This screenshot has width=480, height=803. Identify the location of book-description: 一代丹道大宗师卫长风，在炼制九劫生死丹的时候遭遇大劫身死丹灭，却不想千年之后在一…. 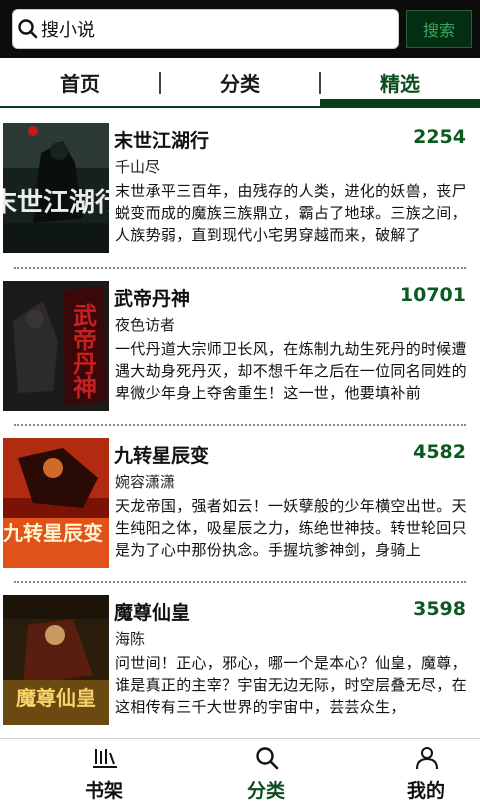
(291, 371).